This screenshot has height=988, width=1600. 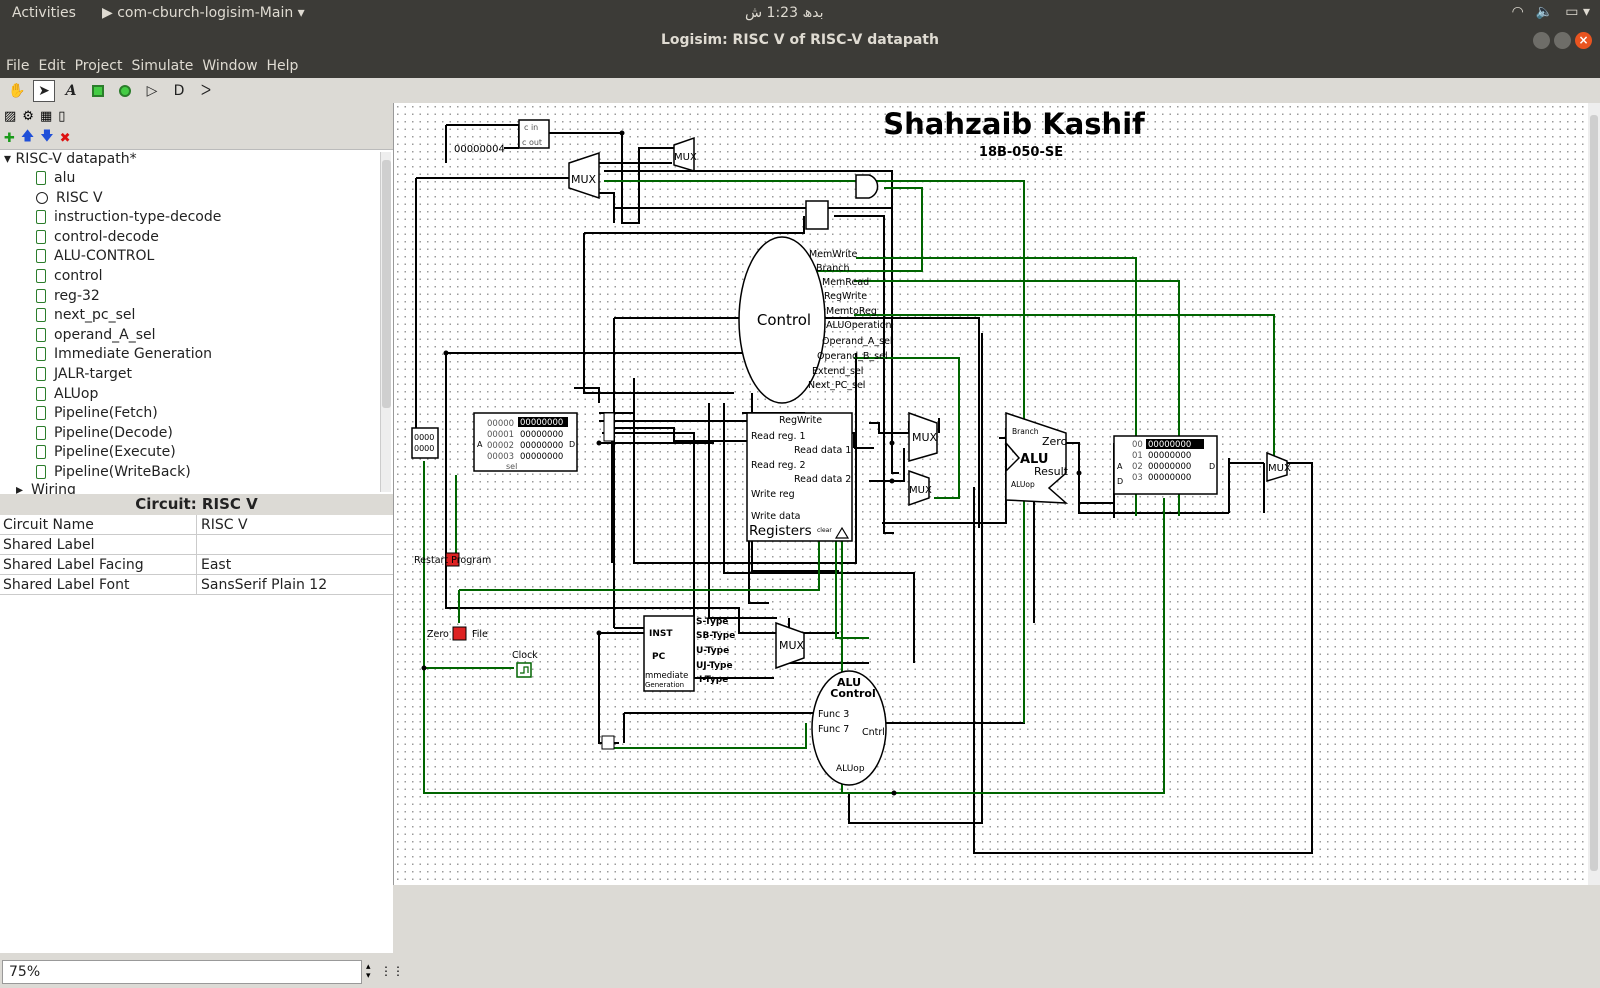 What do you see at coordinates (659, 657) in the screenshot?
I see `imm-gen-pc-port: PC` at bounding box center [659, 657].